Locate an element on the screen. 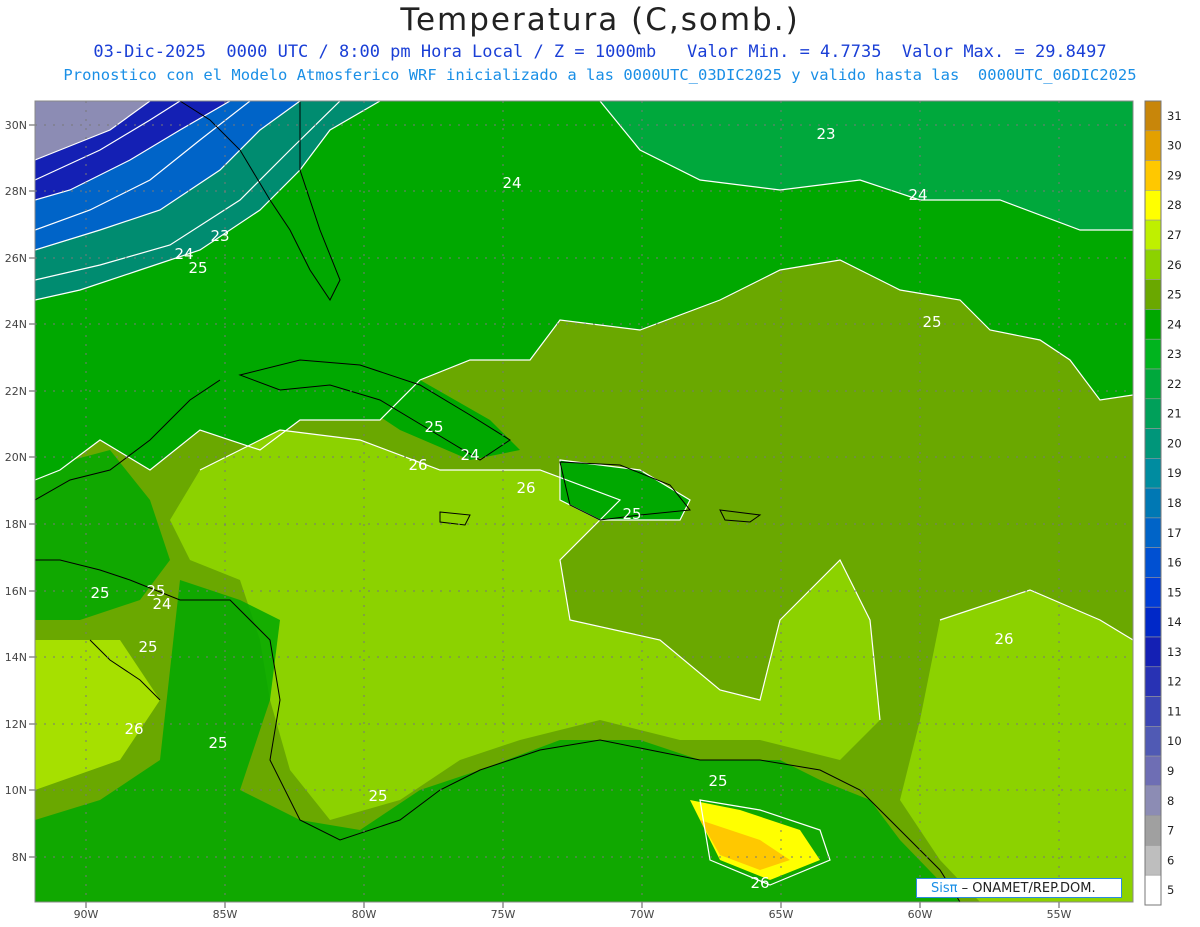 The image size is (1200, 927). lon-label: 65W is located at coordinates (781, 914).